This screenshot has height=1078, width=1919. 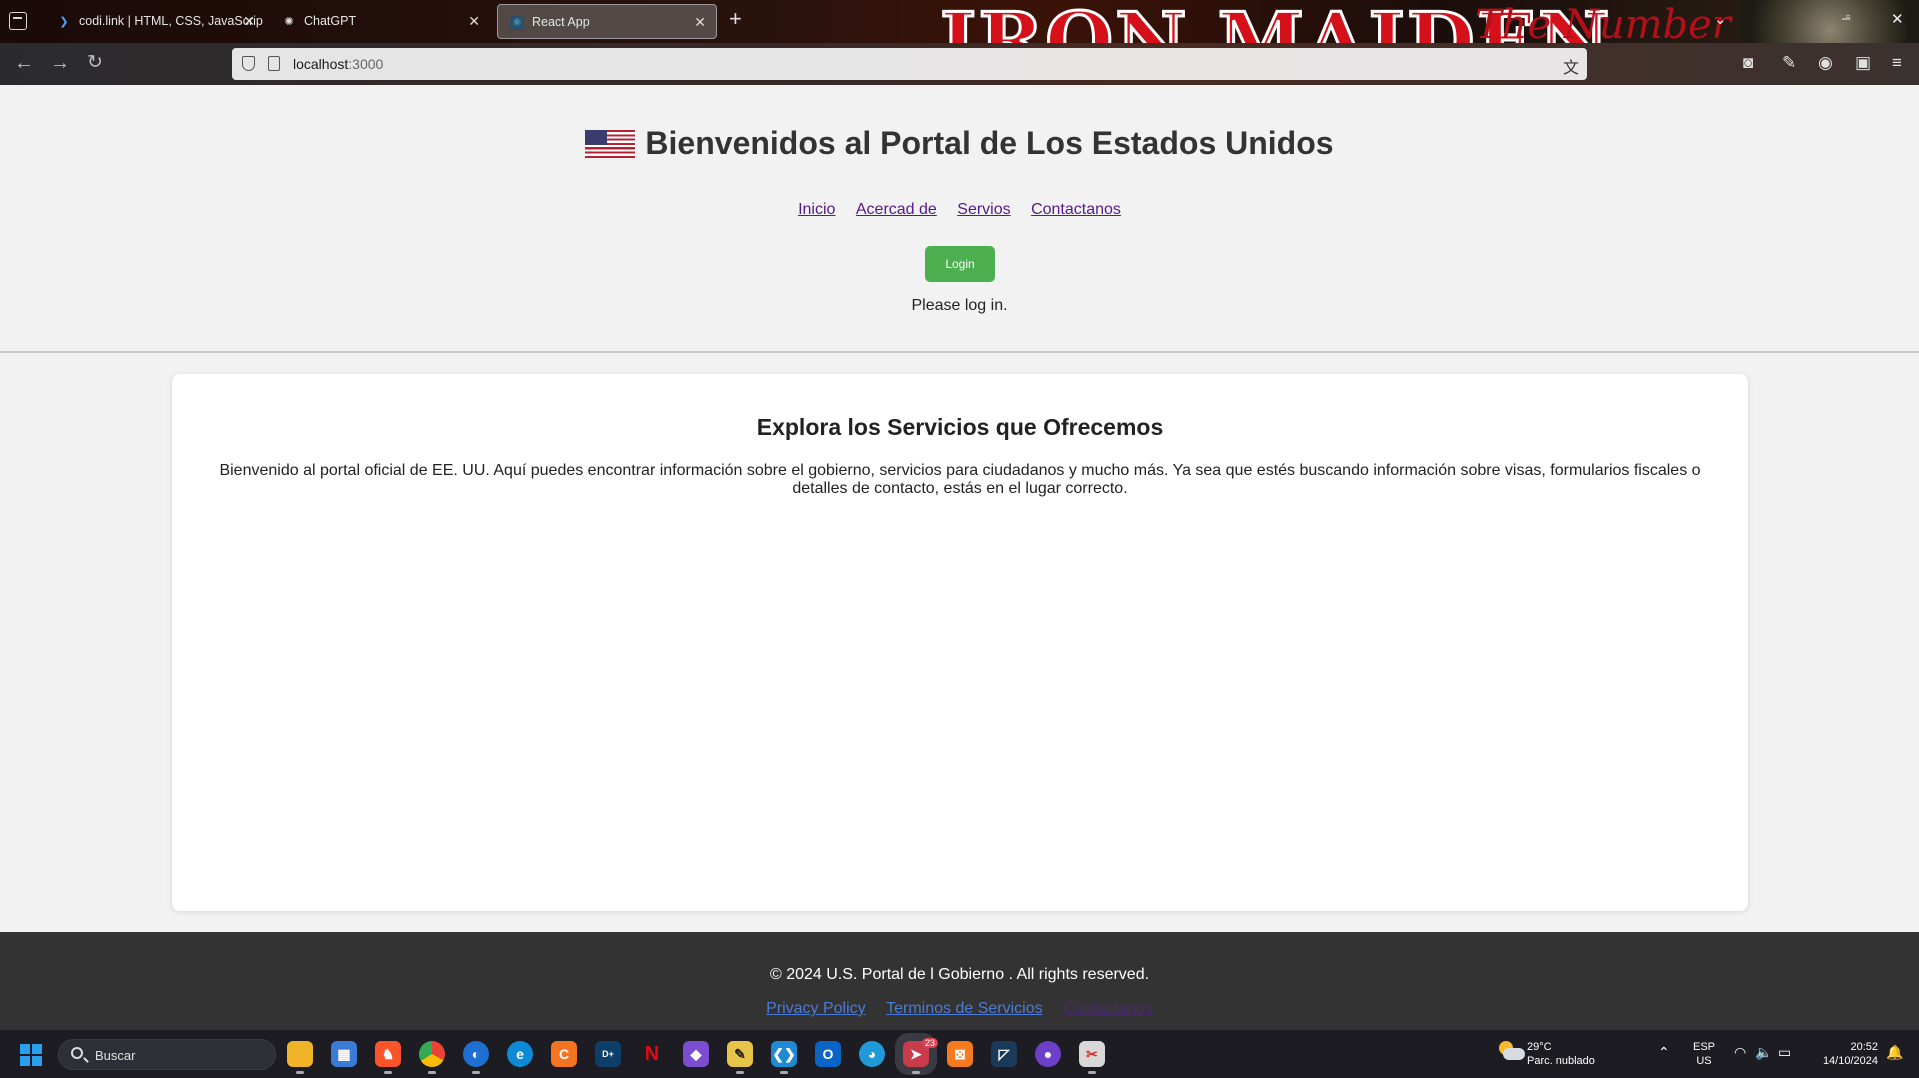 I want to click on search-icon, so click(x=77, y=1053).